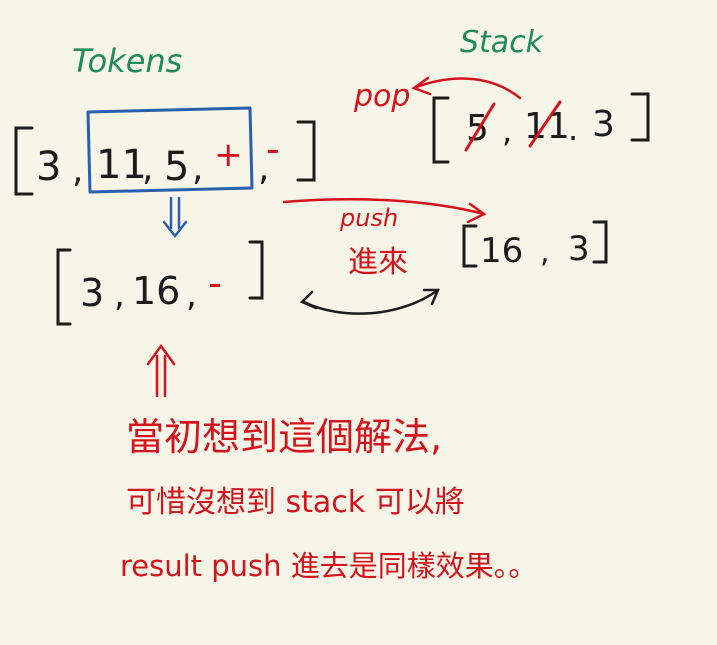  I want to click on stack-before-right-bracket, so click(640, 117).